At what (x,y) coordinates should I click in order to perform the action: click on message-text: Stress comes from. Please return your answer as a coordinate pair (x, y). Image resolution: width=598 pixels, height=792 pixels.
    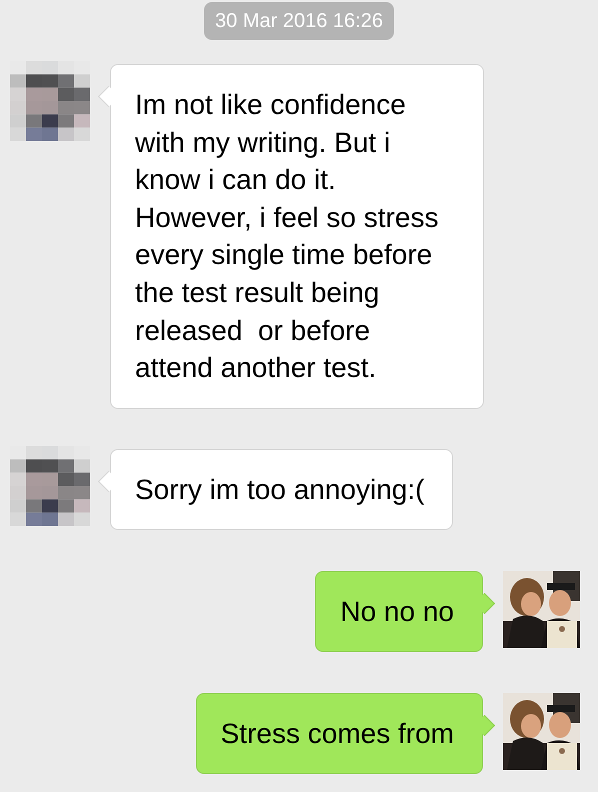
    Looking at the image, I should click on (337, 733).